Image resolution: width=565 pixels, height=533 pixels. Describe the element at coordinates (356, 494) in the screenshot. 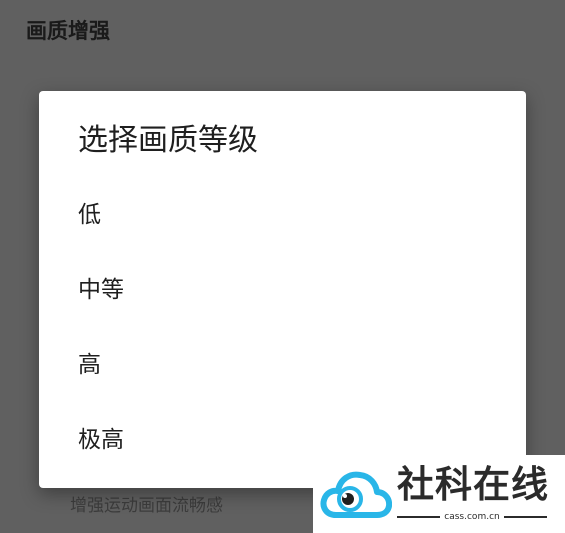

I see `cloud-eye-logo-icon` at that location.